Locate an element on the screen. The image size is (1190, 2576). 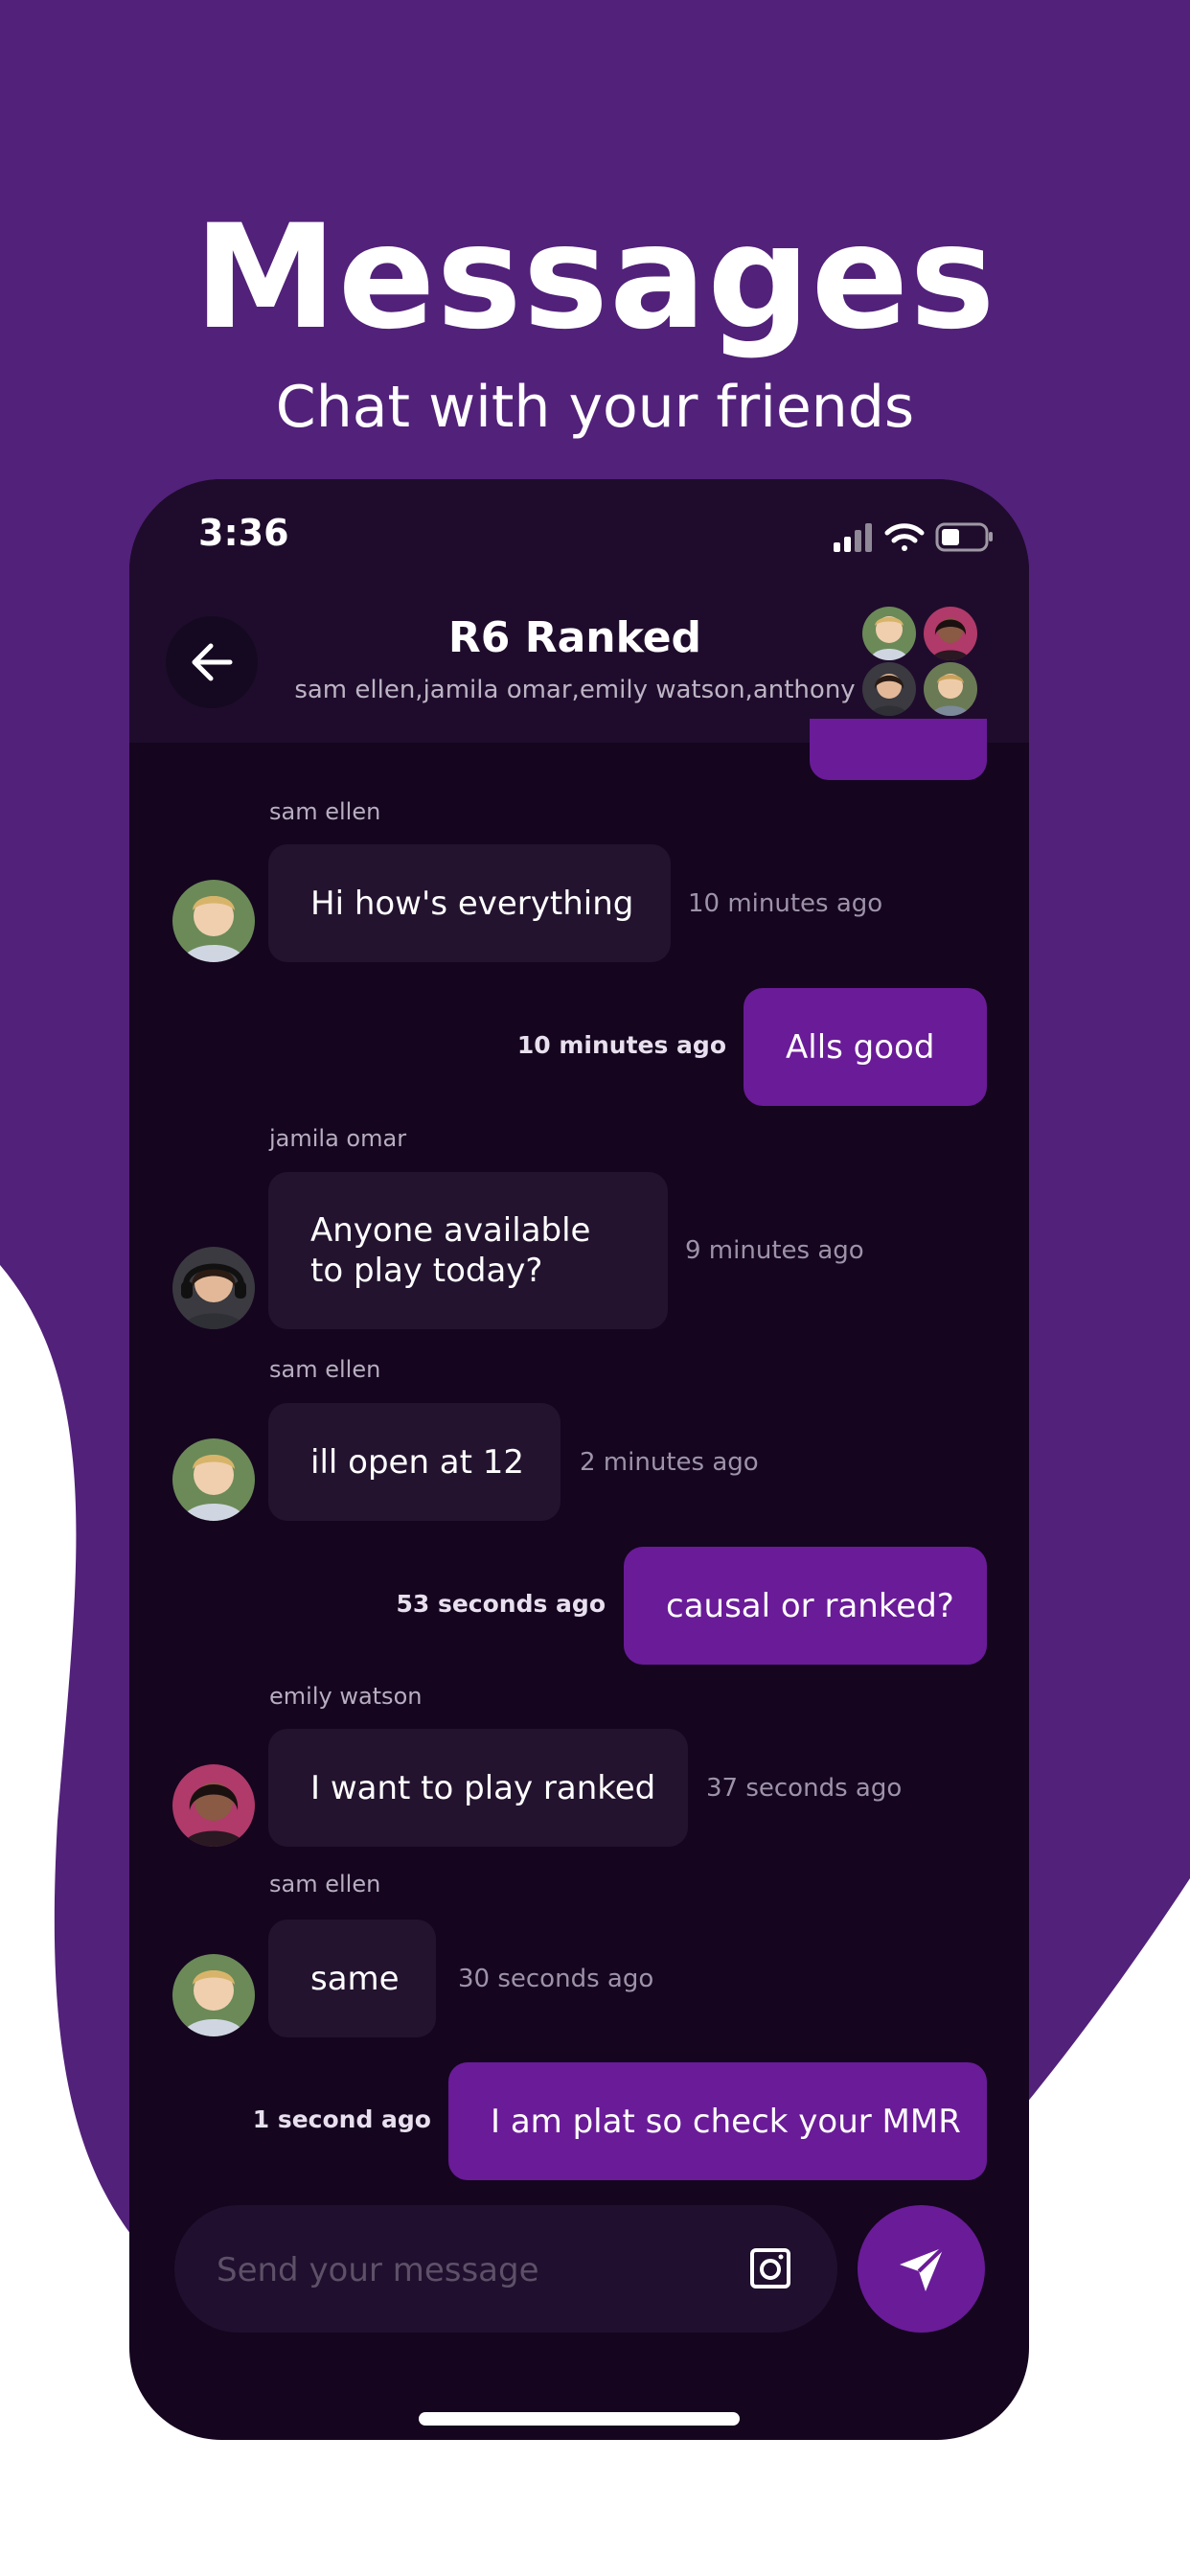
status-icons is located at coordinates (915, 536).